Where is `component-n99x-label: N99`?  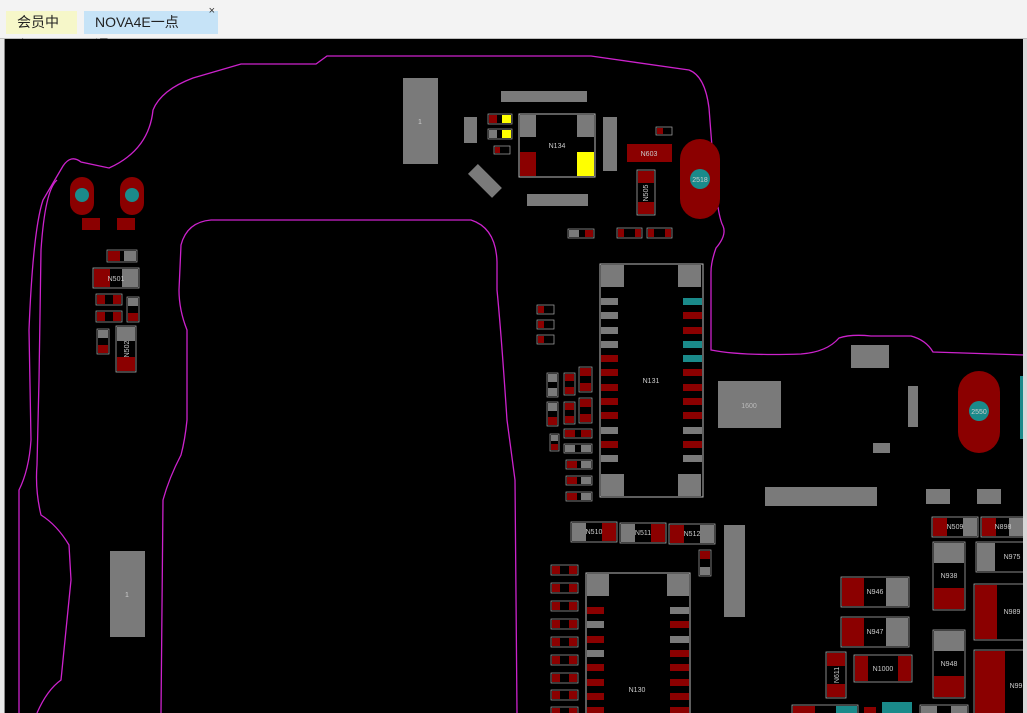
component-n99x-label: N99 is located at coordinates (1016, 686).